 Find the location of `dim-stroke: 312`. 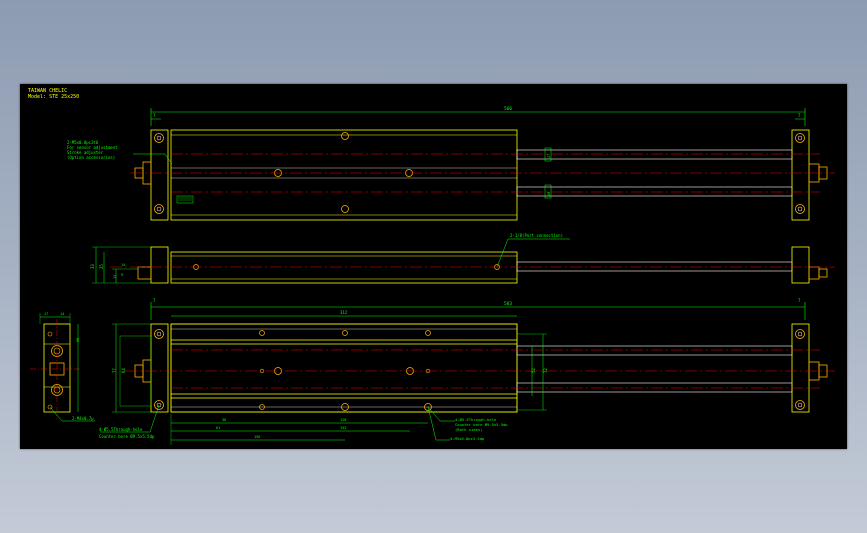

dim-stroke: 312 is located at coordinates (344, 312).